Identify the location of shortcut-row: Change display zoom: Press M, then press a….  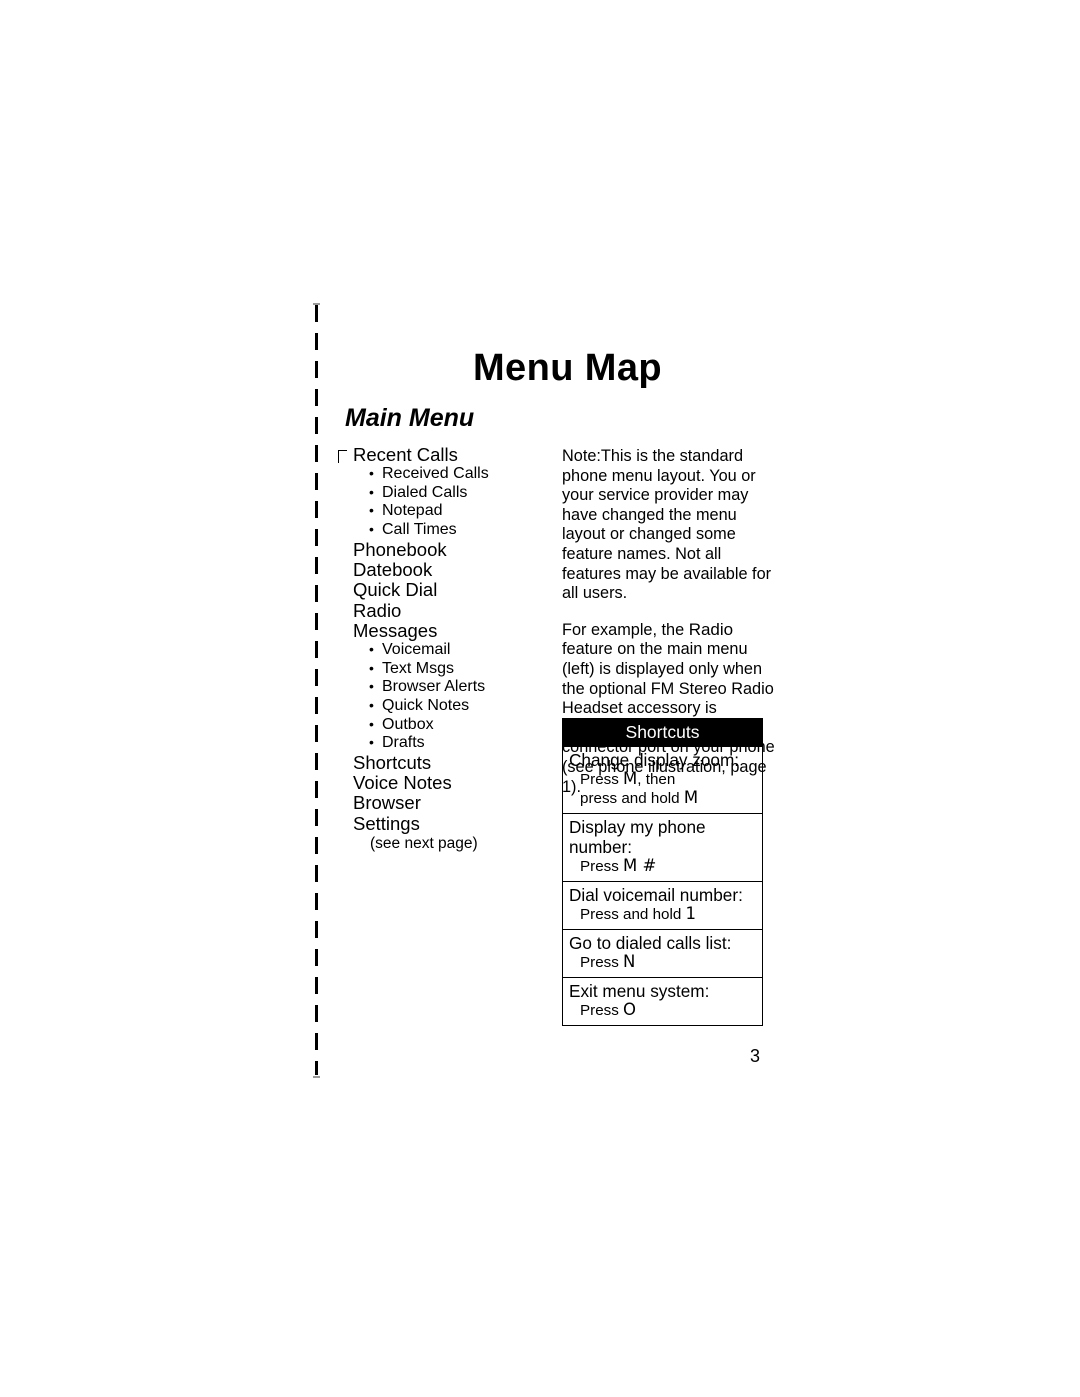
(662, 780).